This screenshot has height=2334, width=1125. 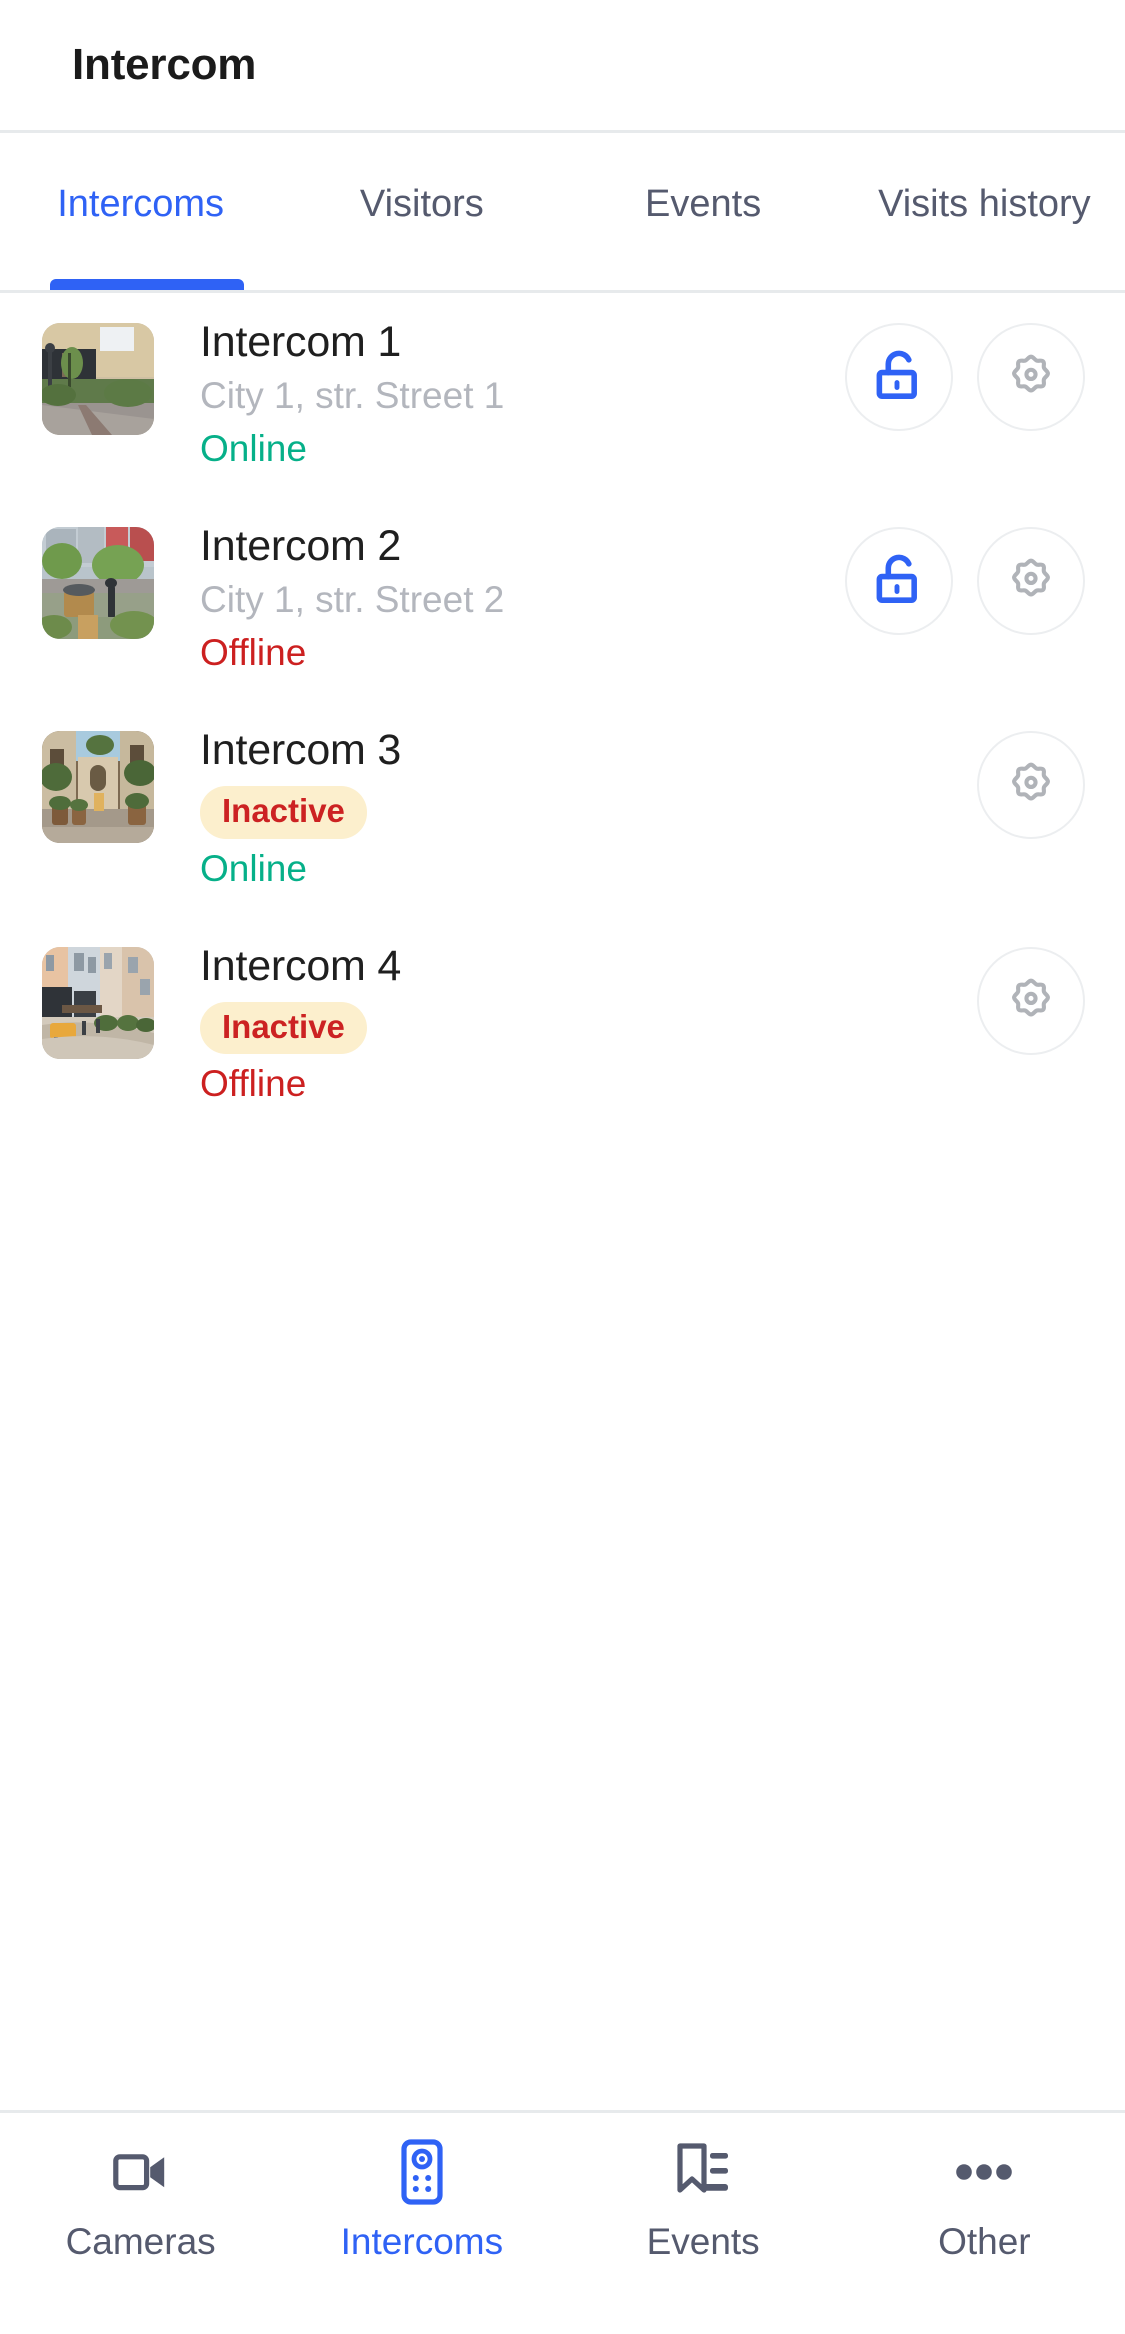 What do you see at coordinates (301, 546) in the screenshot?
I see `intercom-name: Intercom 2` at bounding box center [301, 546].